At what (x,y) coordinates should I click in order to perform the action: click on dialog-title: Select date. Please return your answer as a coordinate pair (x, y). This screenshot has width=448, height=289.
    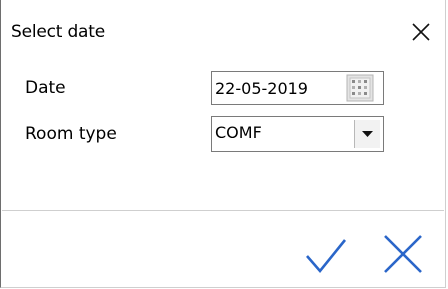
    Looking at the image, I should click on (58, 32).